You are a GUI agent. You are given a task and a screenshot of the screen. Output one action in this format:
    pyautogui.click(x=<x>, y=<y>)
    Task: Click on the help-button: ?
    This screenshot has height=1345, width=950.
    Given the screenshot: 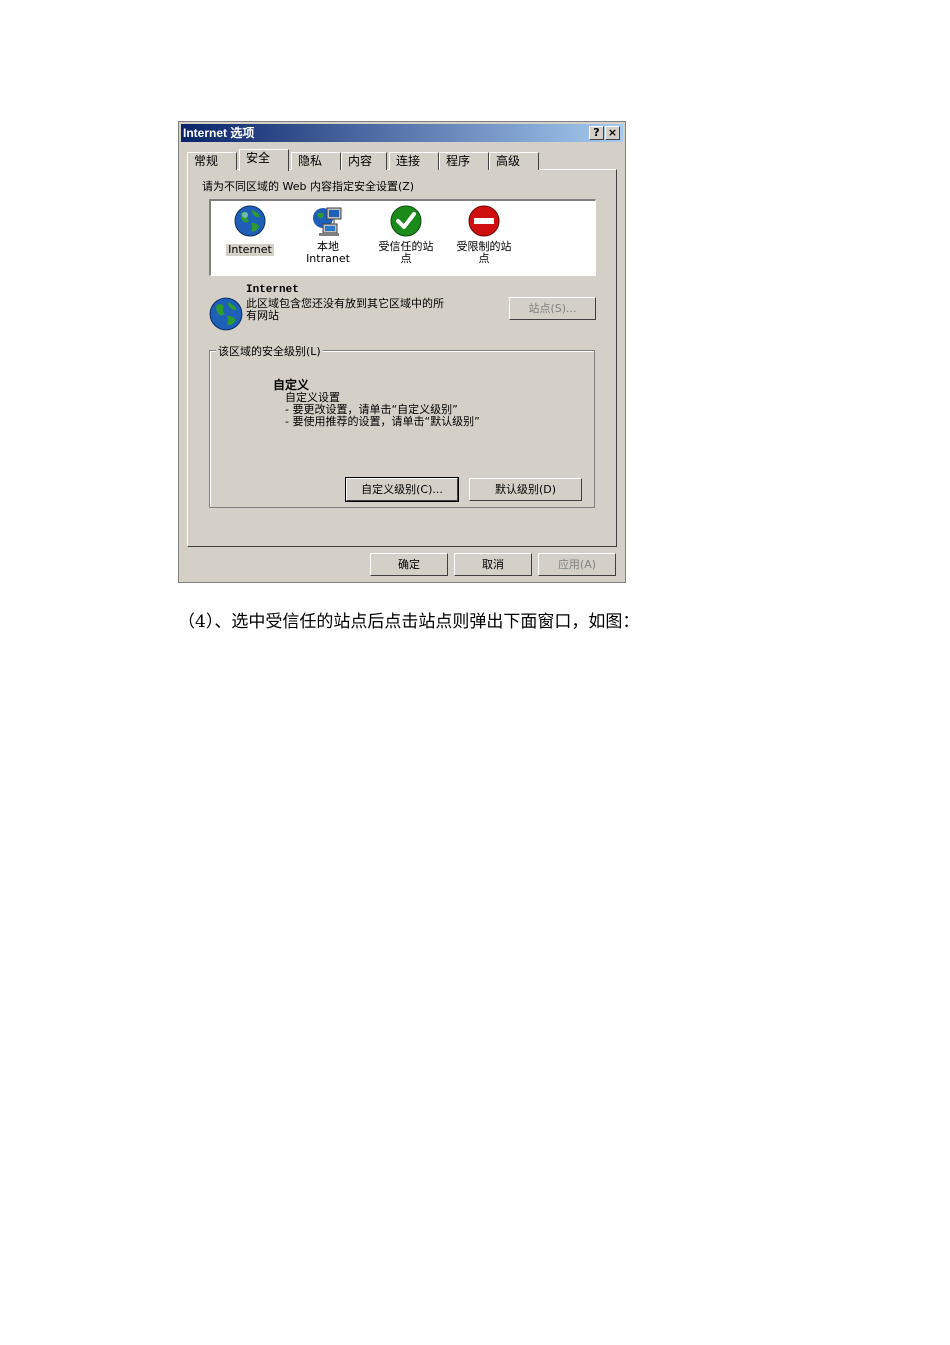 What is the action you would take?
    pyautogui.click(x=596, y=133)
    